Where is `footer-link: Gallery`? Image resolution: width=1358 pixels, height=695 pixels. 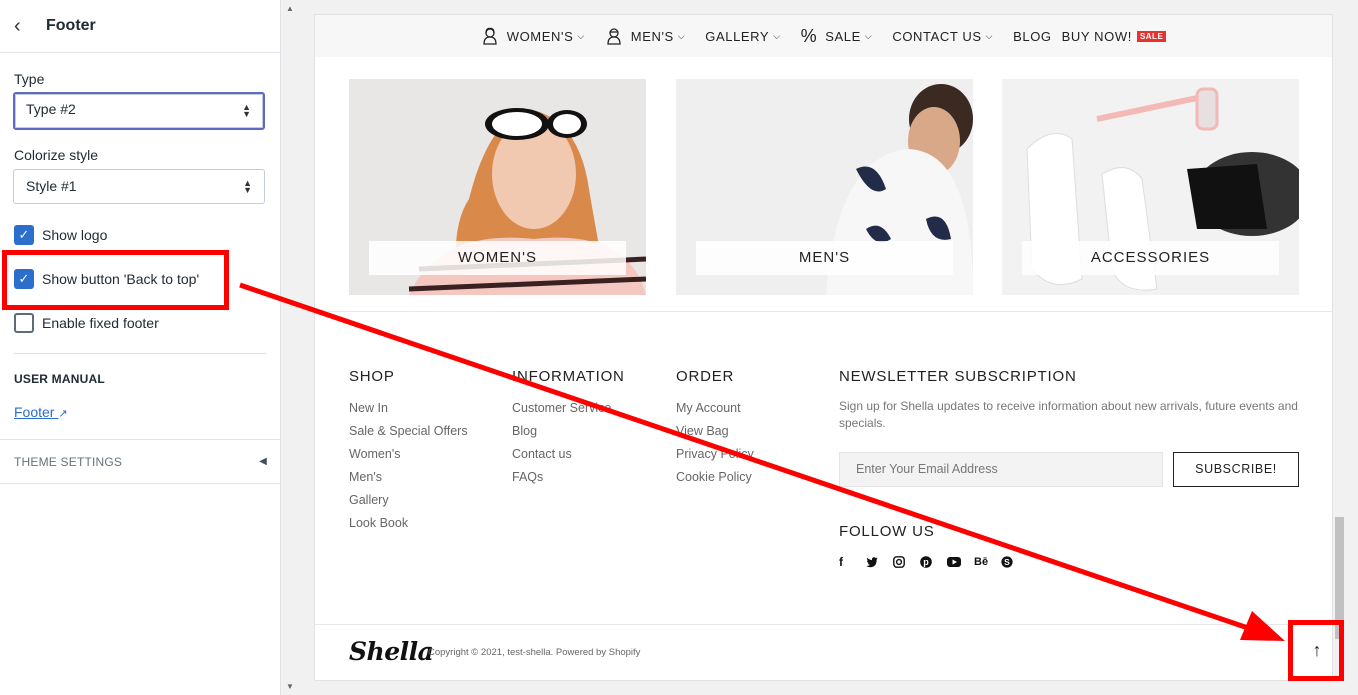
footer-link: Gallery is located at coordinates (408, 504).